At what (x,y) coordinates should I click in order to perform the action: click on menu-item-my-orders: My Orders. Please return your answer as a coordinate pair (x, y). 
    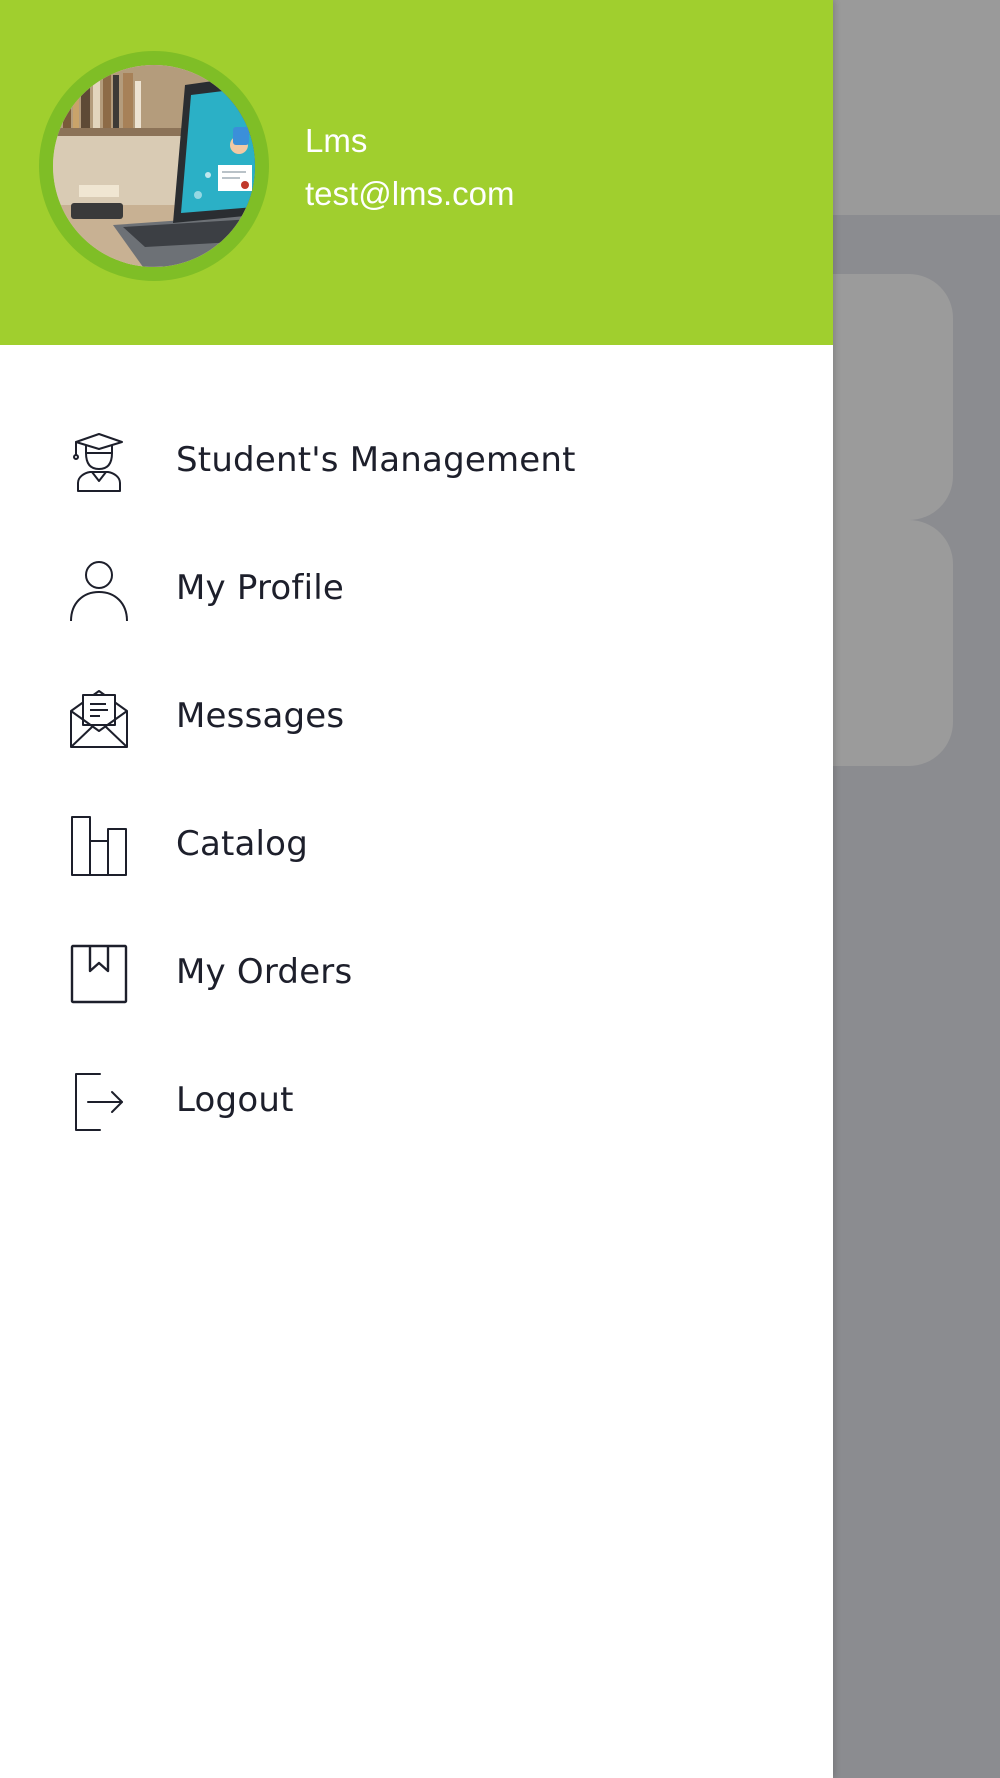
    Looking at the image, I should click on (416, 973).